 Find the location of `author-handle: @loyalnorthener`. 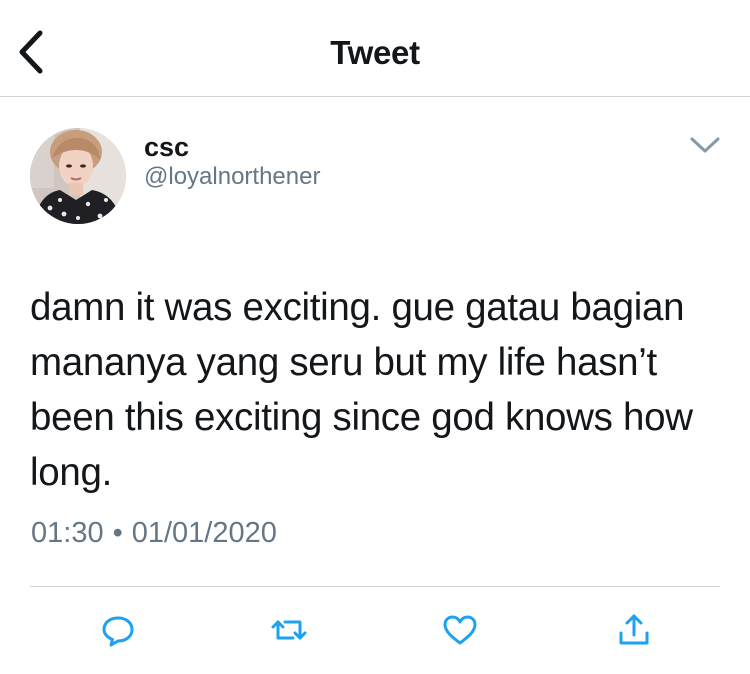

author-handle: @loyalnorthener is located at coordinates (232, 177).